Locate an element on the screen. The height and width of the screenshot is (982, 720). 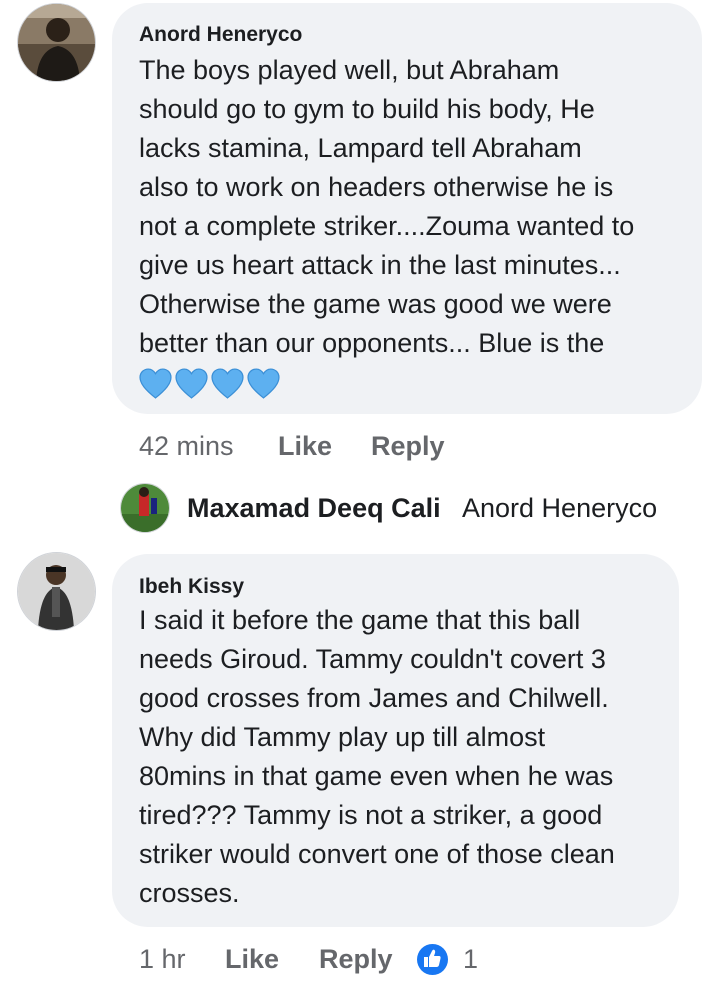
comment-timestamp: 42 mins is located at coordinates (186, 446).